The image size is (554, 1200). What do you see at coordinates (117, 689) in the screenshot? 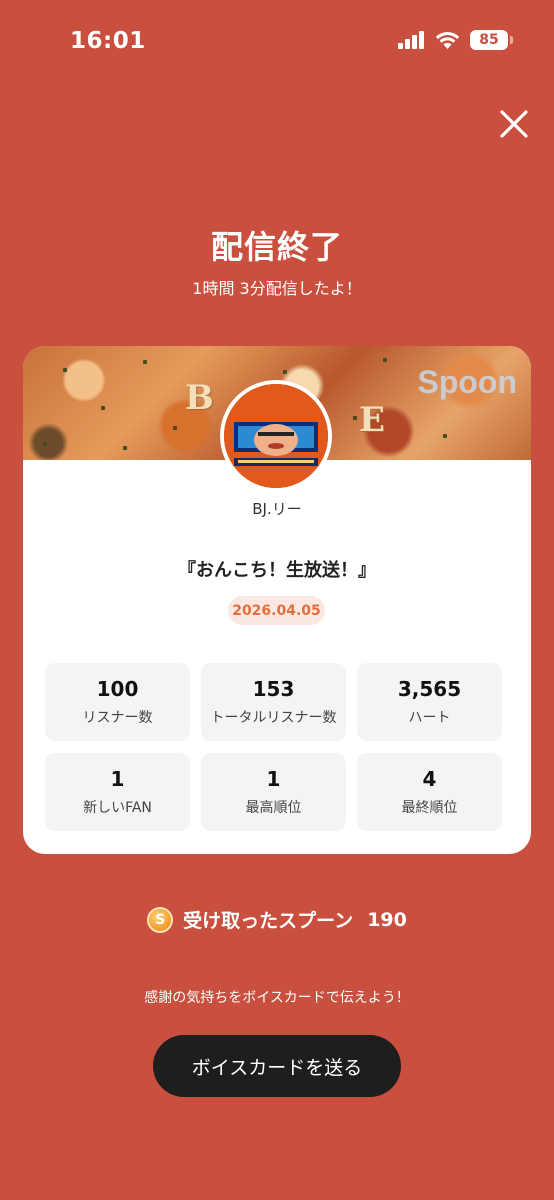
I see `stat-value: 100` at bounding box center [117, 689].